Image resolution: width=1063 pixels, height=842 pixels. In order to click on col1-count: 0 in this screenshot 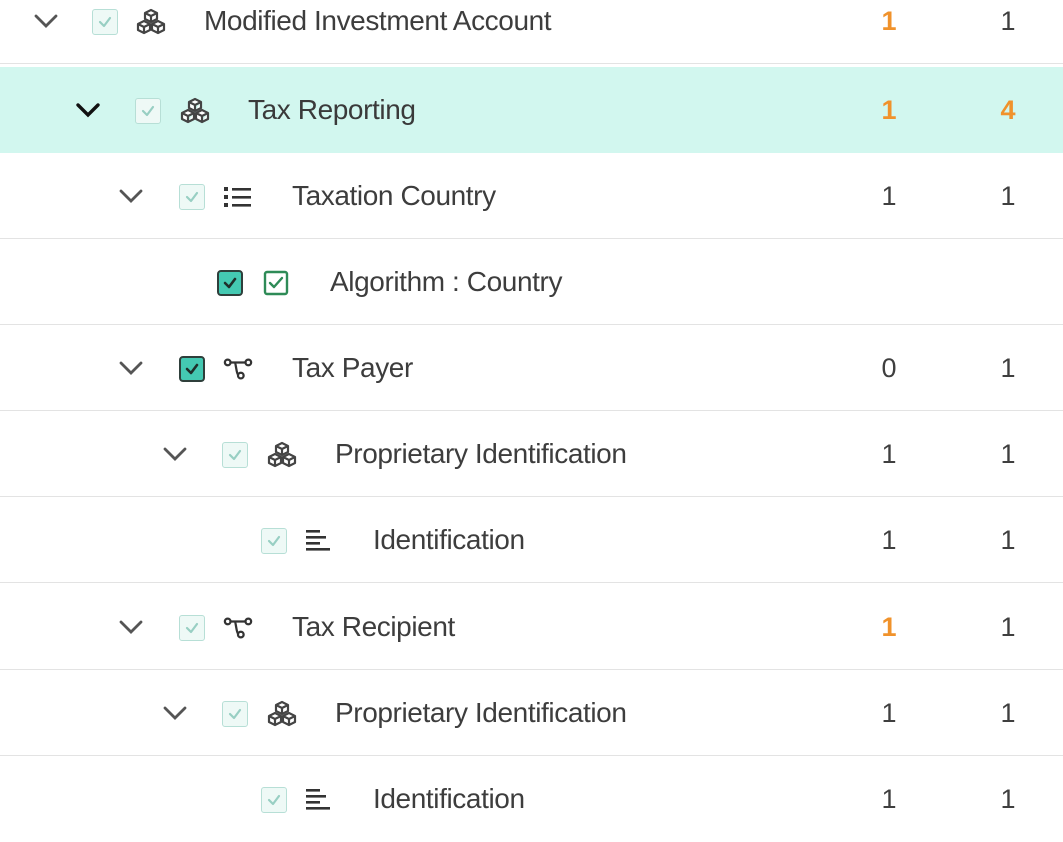, I will do `click(889, 368)`.